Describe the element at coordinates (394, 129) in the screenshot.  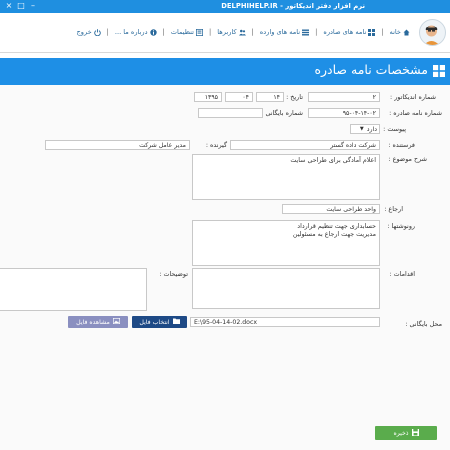
I see `attachment-label: پیوست :` at that location.